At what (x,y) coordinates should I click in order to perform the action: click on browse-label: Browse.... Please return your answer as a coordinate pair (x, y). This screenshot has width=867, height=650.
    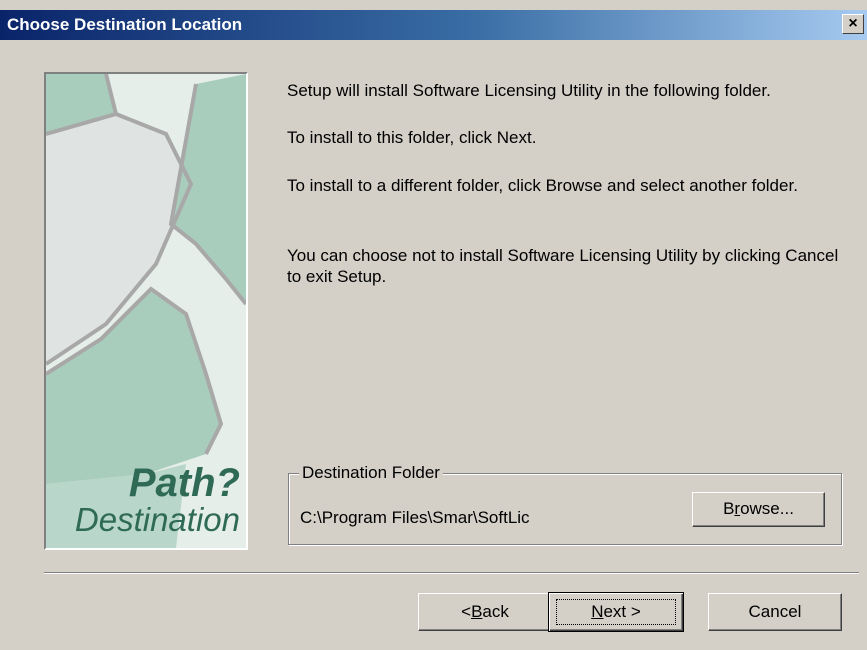
    Looking at the image, I should click on (758, 508).